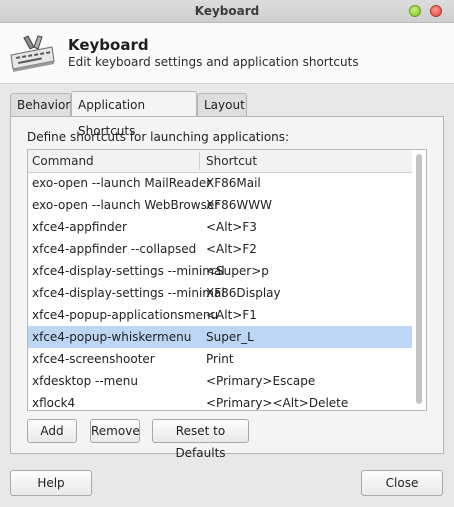 This screenshot has width=454, height=507. I want to click on shortcut-cell: <Primary><Alt>Delete, so click(277, 403).